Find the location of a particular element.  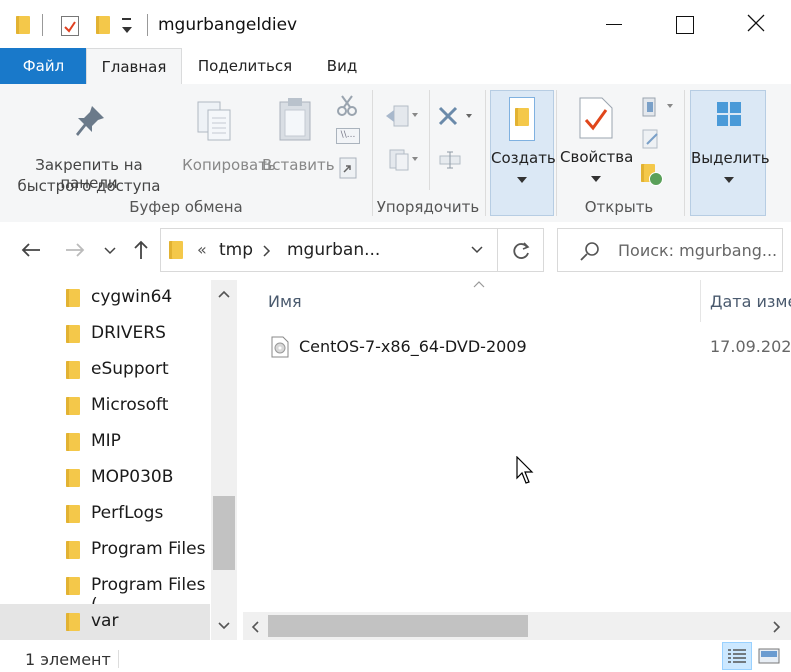

minimize-button is located at coordinates (615, 23).